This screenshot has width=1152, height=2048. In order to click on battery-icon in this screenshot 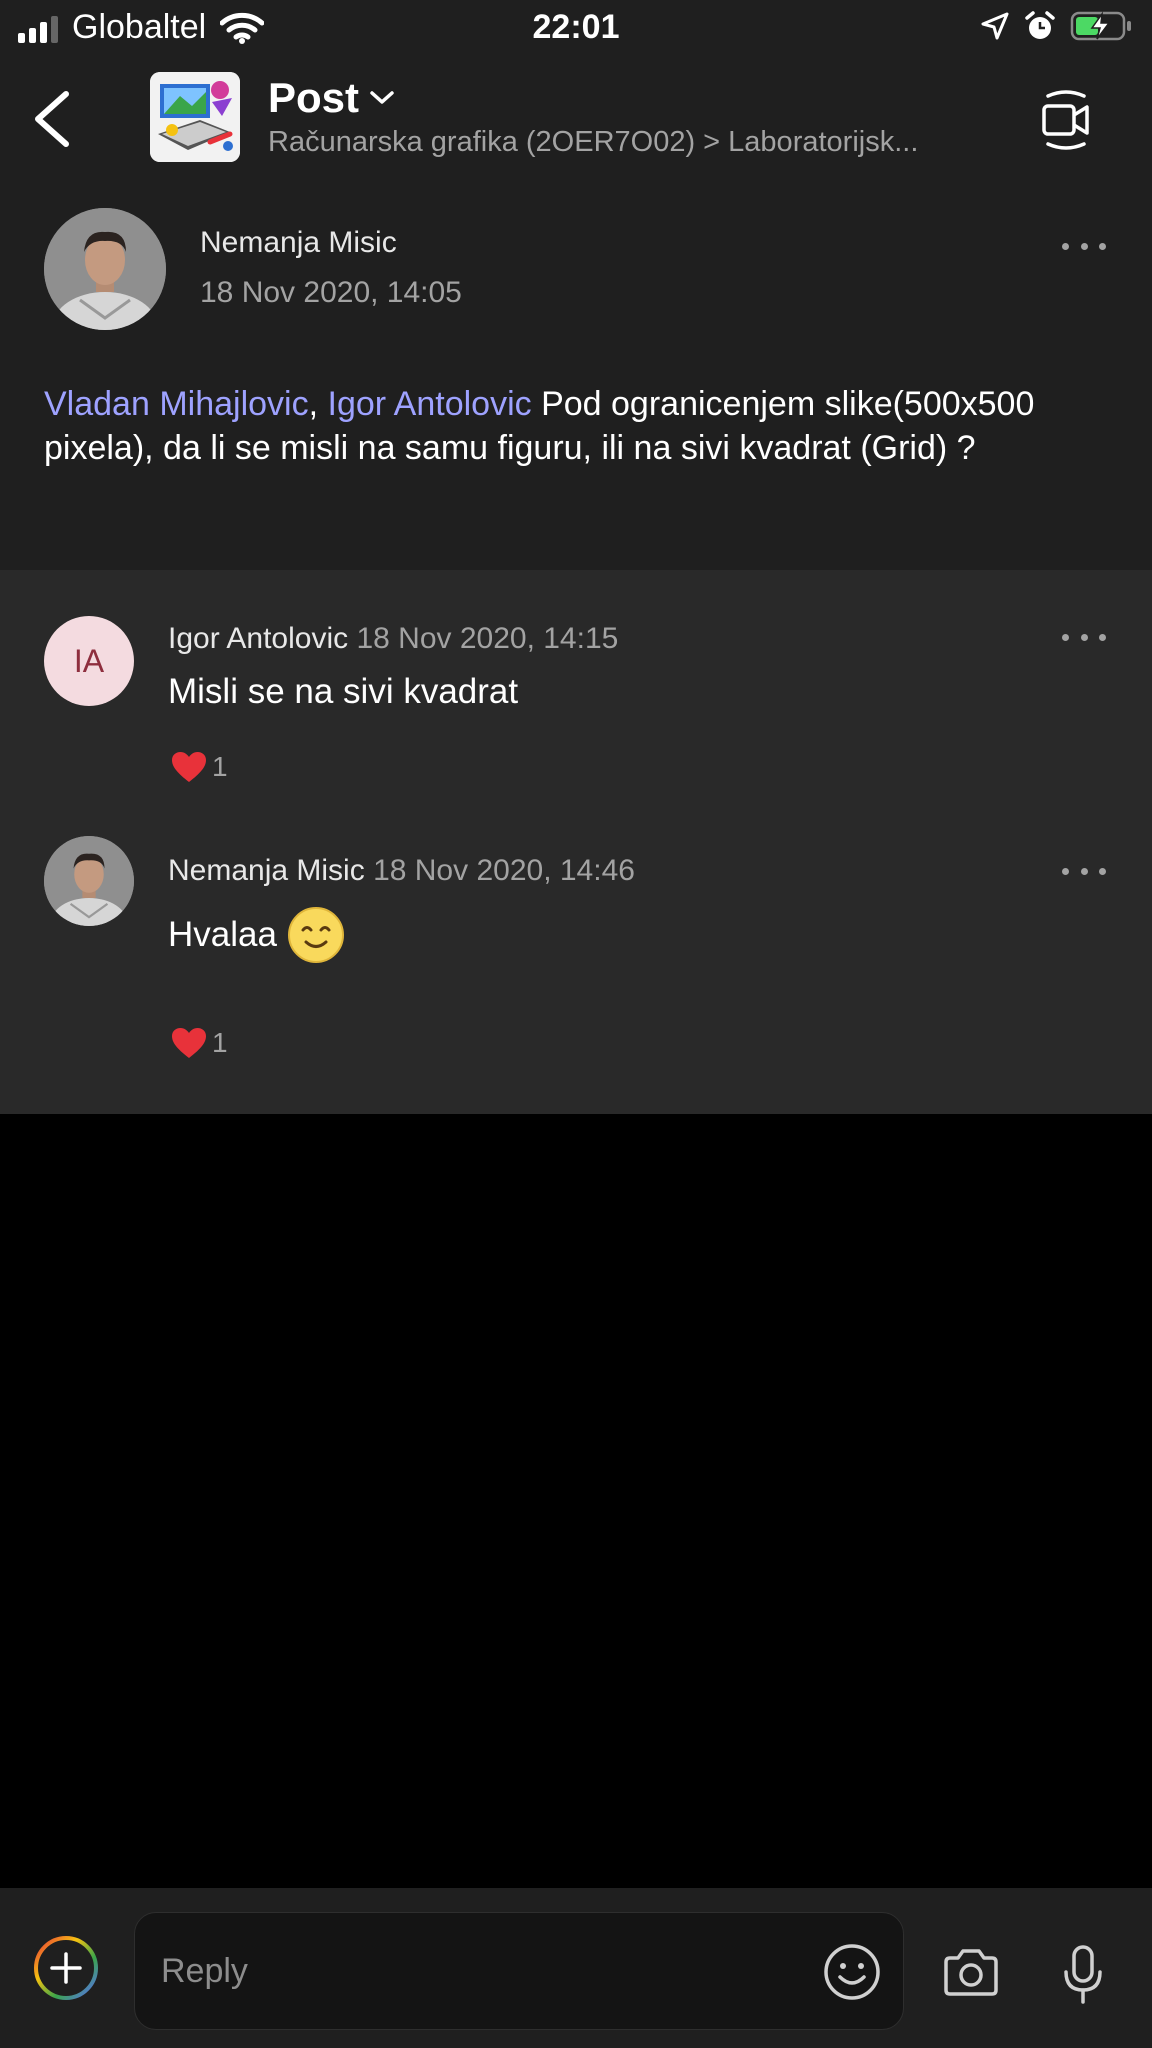, I will do `click(1100, 26)`.